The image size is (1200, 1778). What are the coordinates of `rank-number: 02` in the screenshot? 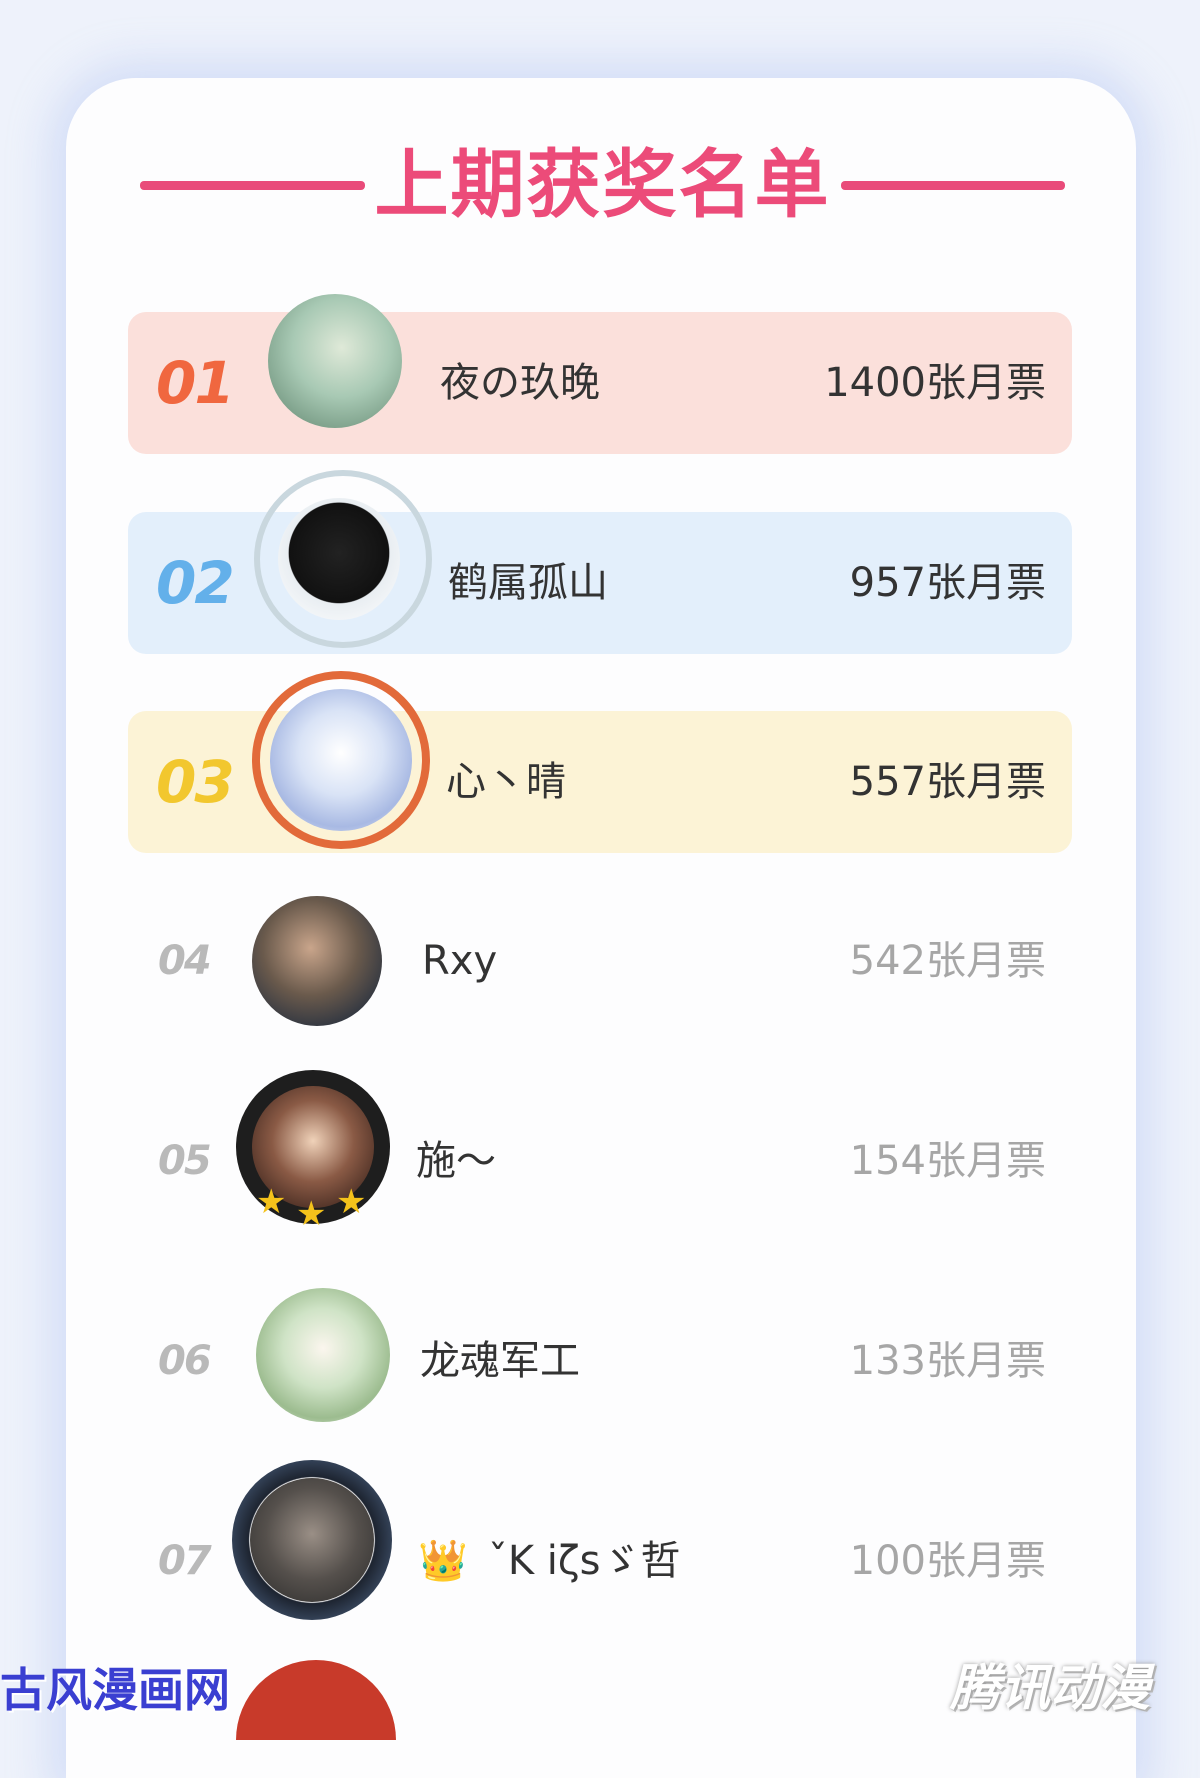 It's located at (195, 583).